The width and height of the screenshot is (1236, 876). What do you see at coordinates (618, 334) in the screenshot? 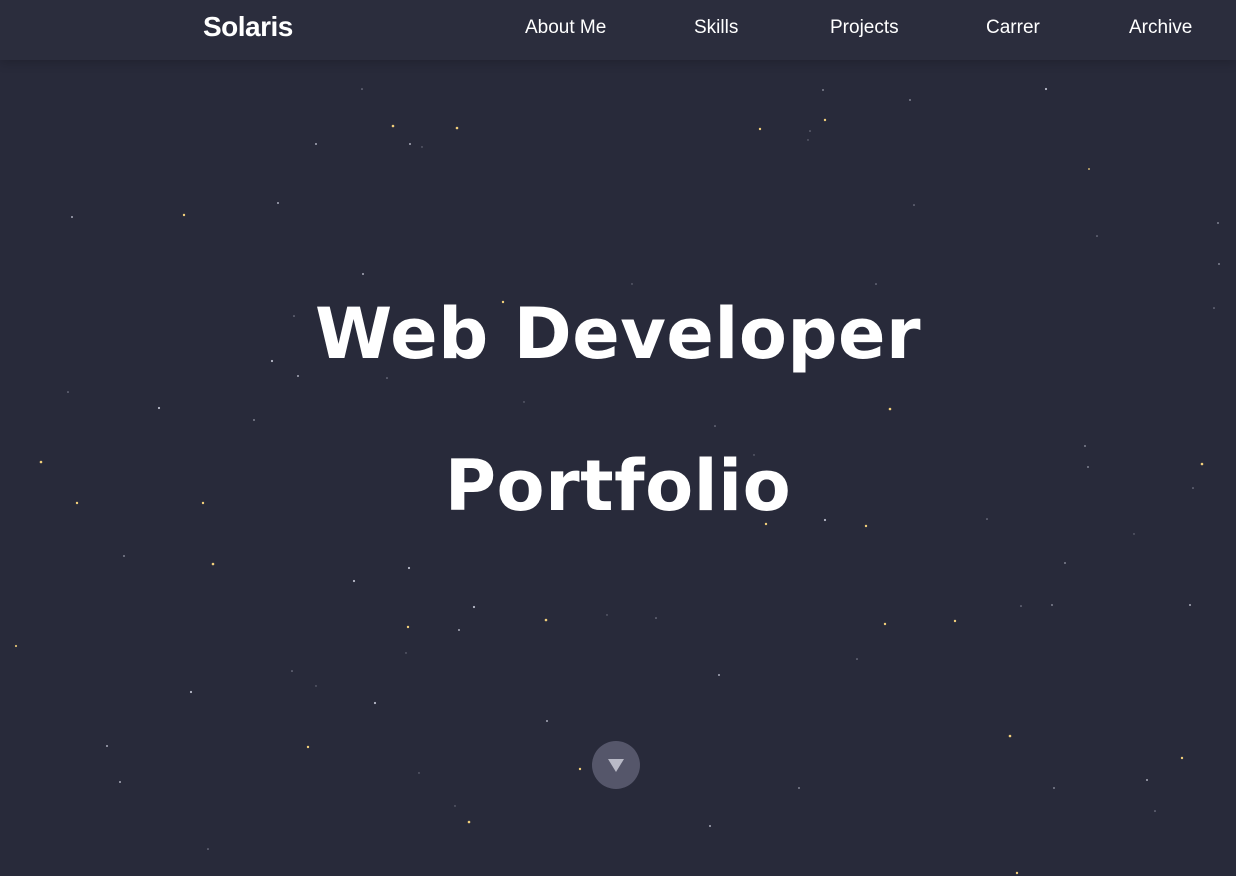
I see `hero-title-line-1: Web Developer` at bounding box center [618, 334].